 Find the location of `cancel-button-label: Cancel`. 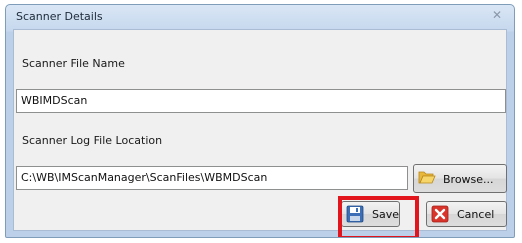

cancel-button-label: Cancel is located at coordinates (476, 214).